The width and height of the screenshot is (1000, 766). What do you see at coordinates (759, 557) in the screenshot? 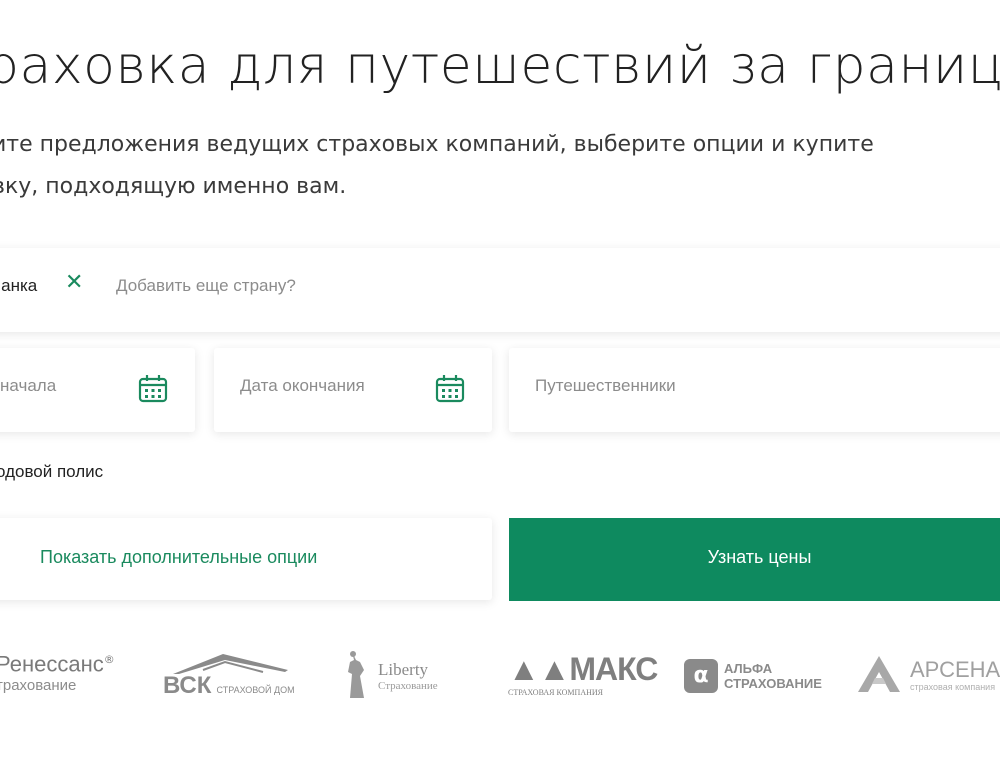
I see `get-prices-label: Узнать цены` at bounding box center [759, 557].